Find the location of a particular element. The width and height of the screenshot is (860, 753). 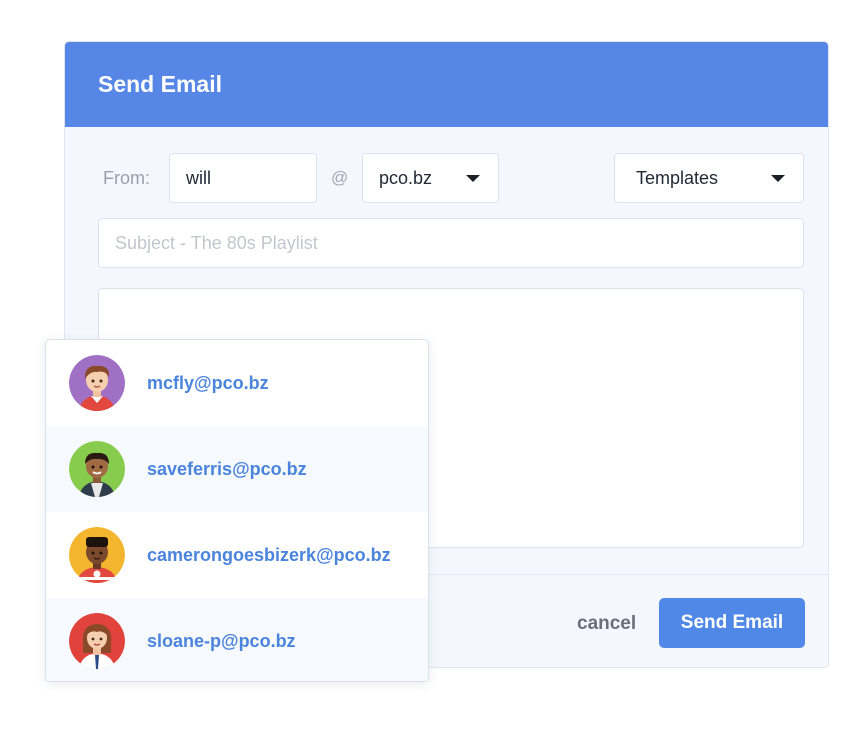

dialog-title: Send Email is located at coordinates (160, 84).